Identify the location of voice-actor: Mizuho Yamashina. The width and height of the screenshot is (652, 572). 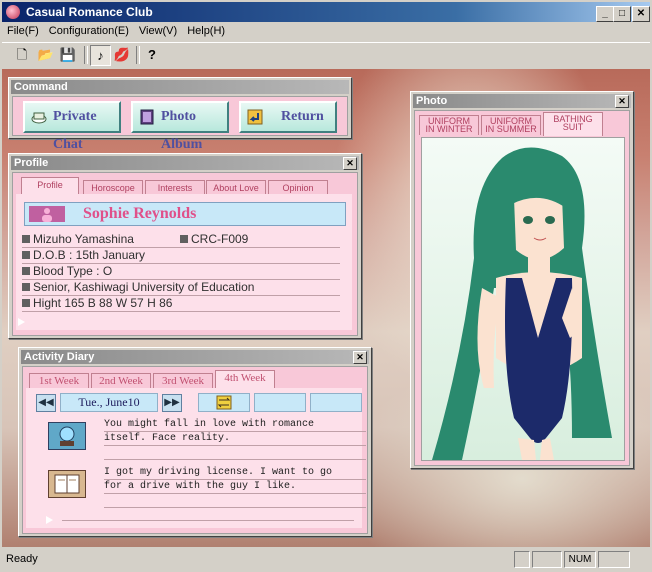
(83, 239).